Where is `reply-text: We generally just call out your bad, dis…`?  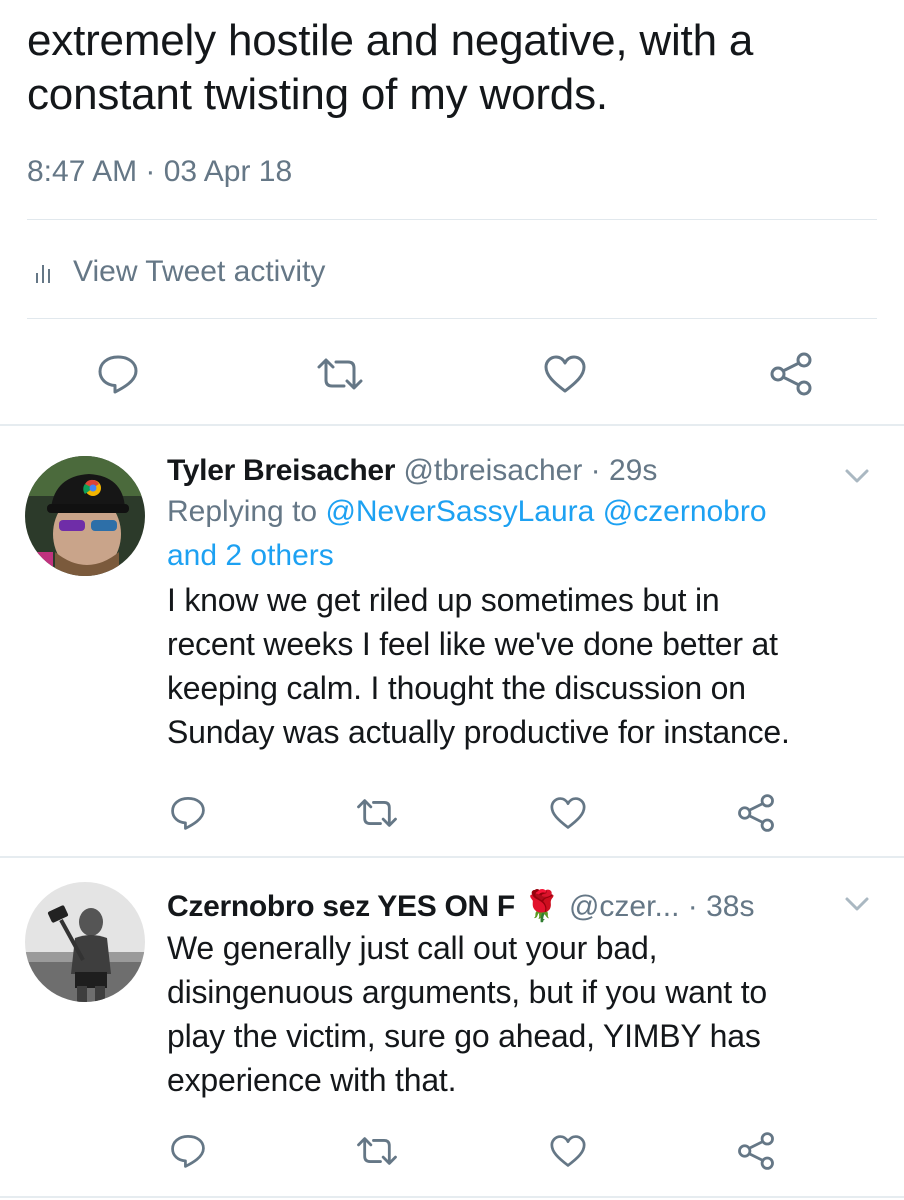 reply-text: We generally just call out your bad, dis… is located at coordinates (517, 1014).